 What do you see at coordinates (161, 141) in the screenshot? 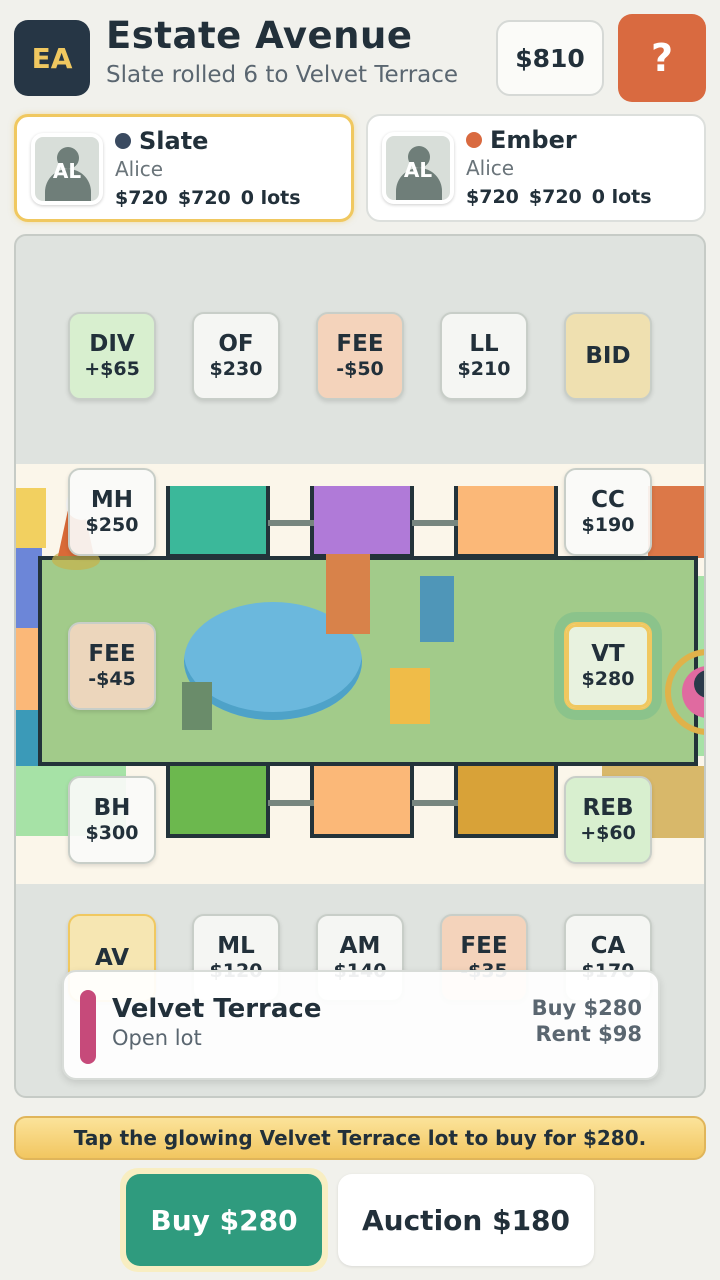
I see `player-name: Slate` at bounding box center [161, 141].